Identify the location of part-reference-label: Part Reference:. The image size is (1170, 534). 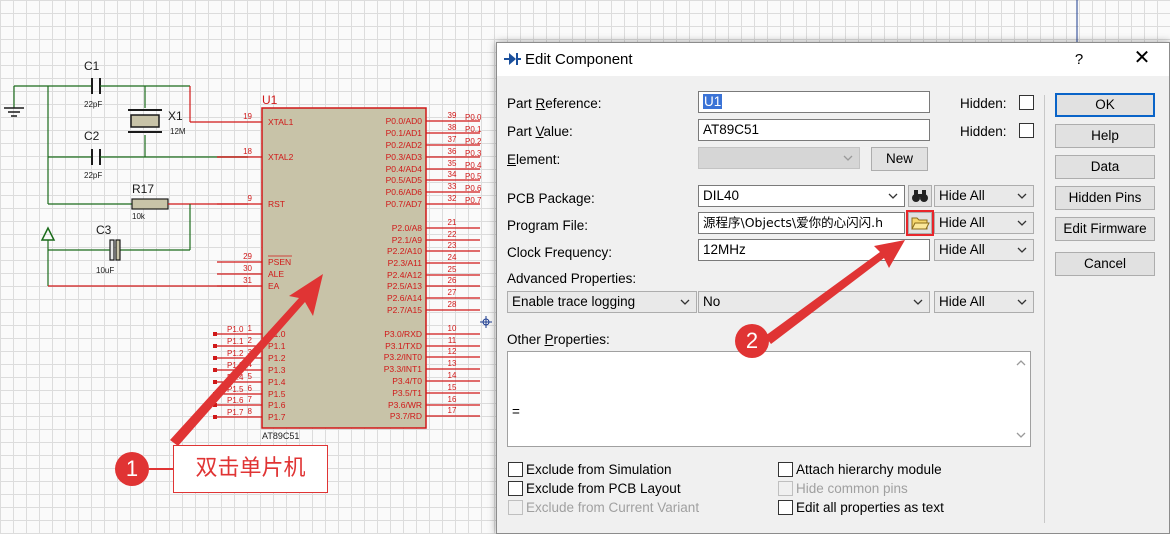
(554, 103).